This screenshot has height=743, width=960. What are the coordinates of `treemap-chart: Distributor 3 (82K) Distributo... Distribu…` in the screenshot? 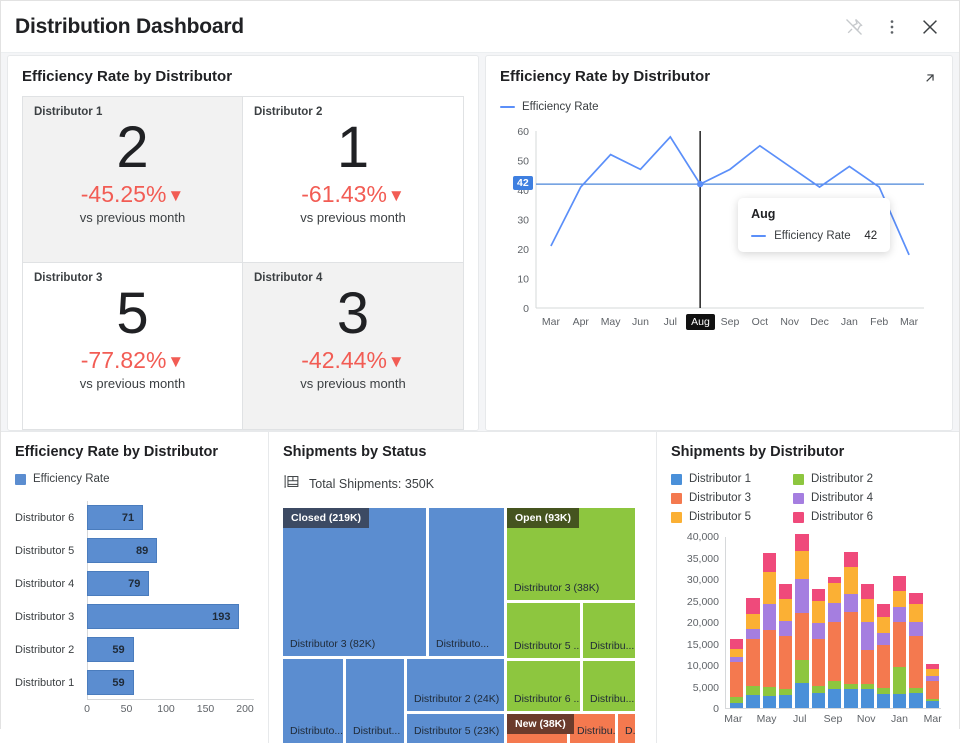 It's located at (459, 625).